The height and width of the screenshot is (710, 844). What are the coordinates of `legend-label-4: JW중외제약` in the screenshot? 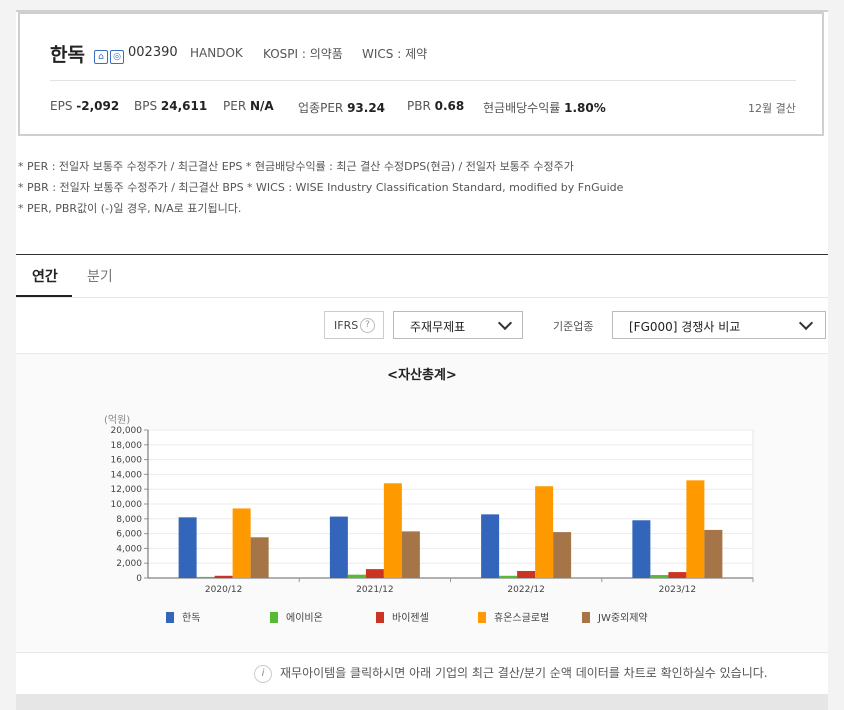 It's located at (622, 618).